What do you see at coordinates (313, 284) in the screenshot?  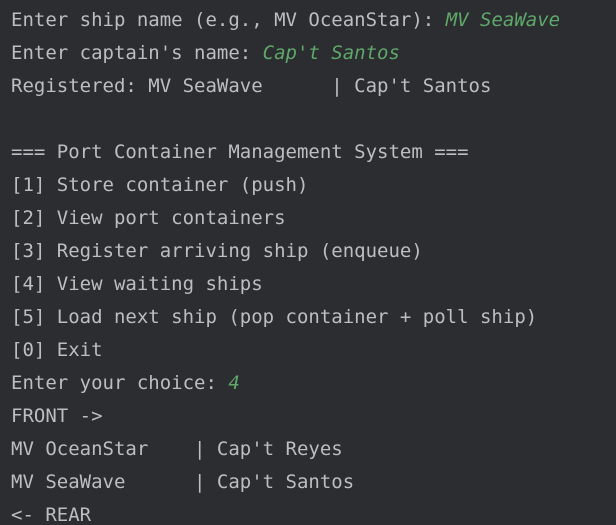 I see `menu-option-4-line: [4] View waiting ships` at bounding box center [313, 284].